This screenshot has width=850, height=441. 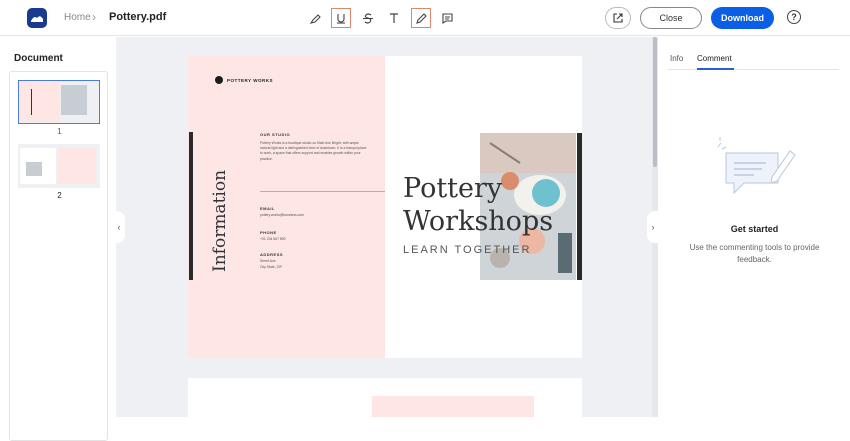 I want to click on thumbnail-list: 1 2, so click(x=58, y=256).